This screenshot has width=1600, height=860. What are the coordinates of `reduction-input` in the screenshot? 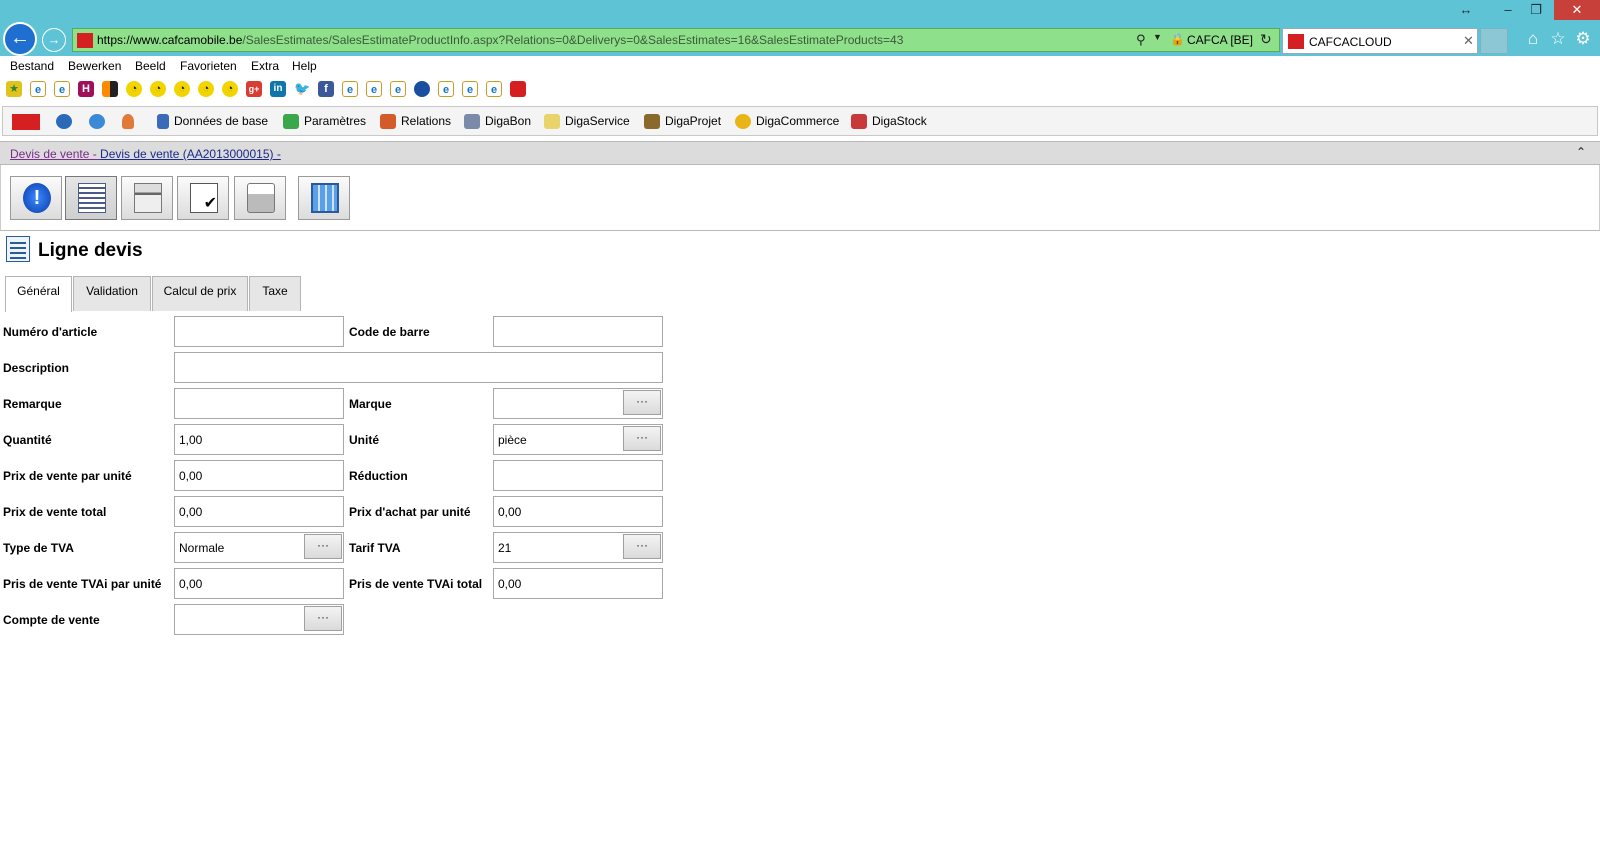 It's located at (578, 475).